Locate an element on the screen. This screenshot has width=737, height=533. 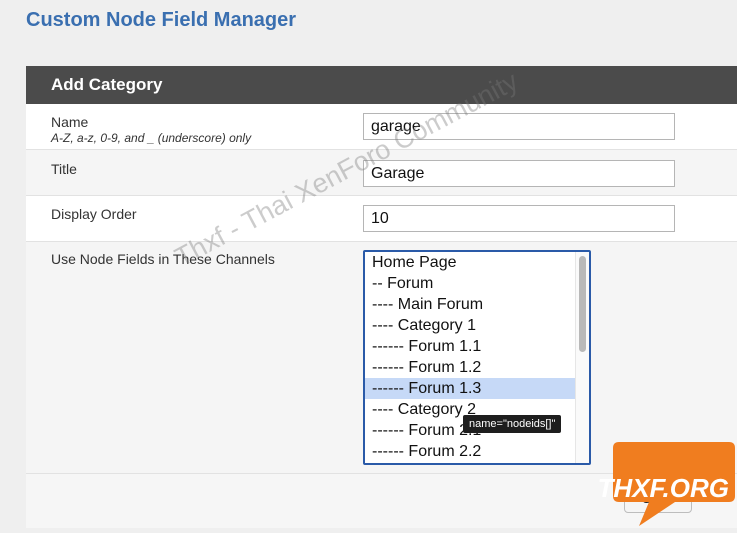
scroll-thumb is located at coordinates (582, 304).